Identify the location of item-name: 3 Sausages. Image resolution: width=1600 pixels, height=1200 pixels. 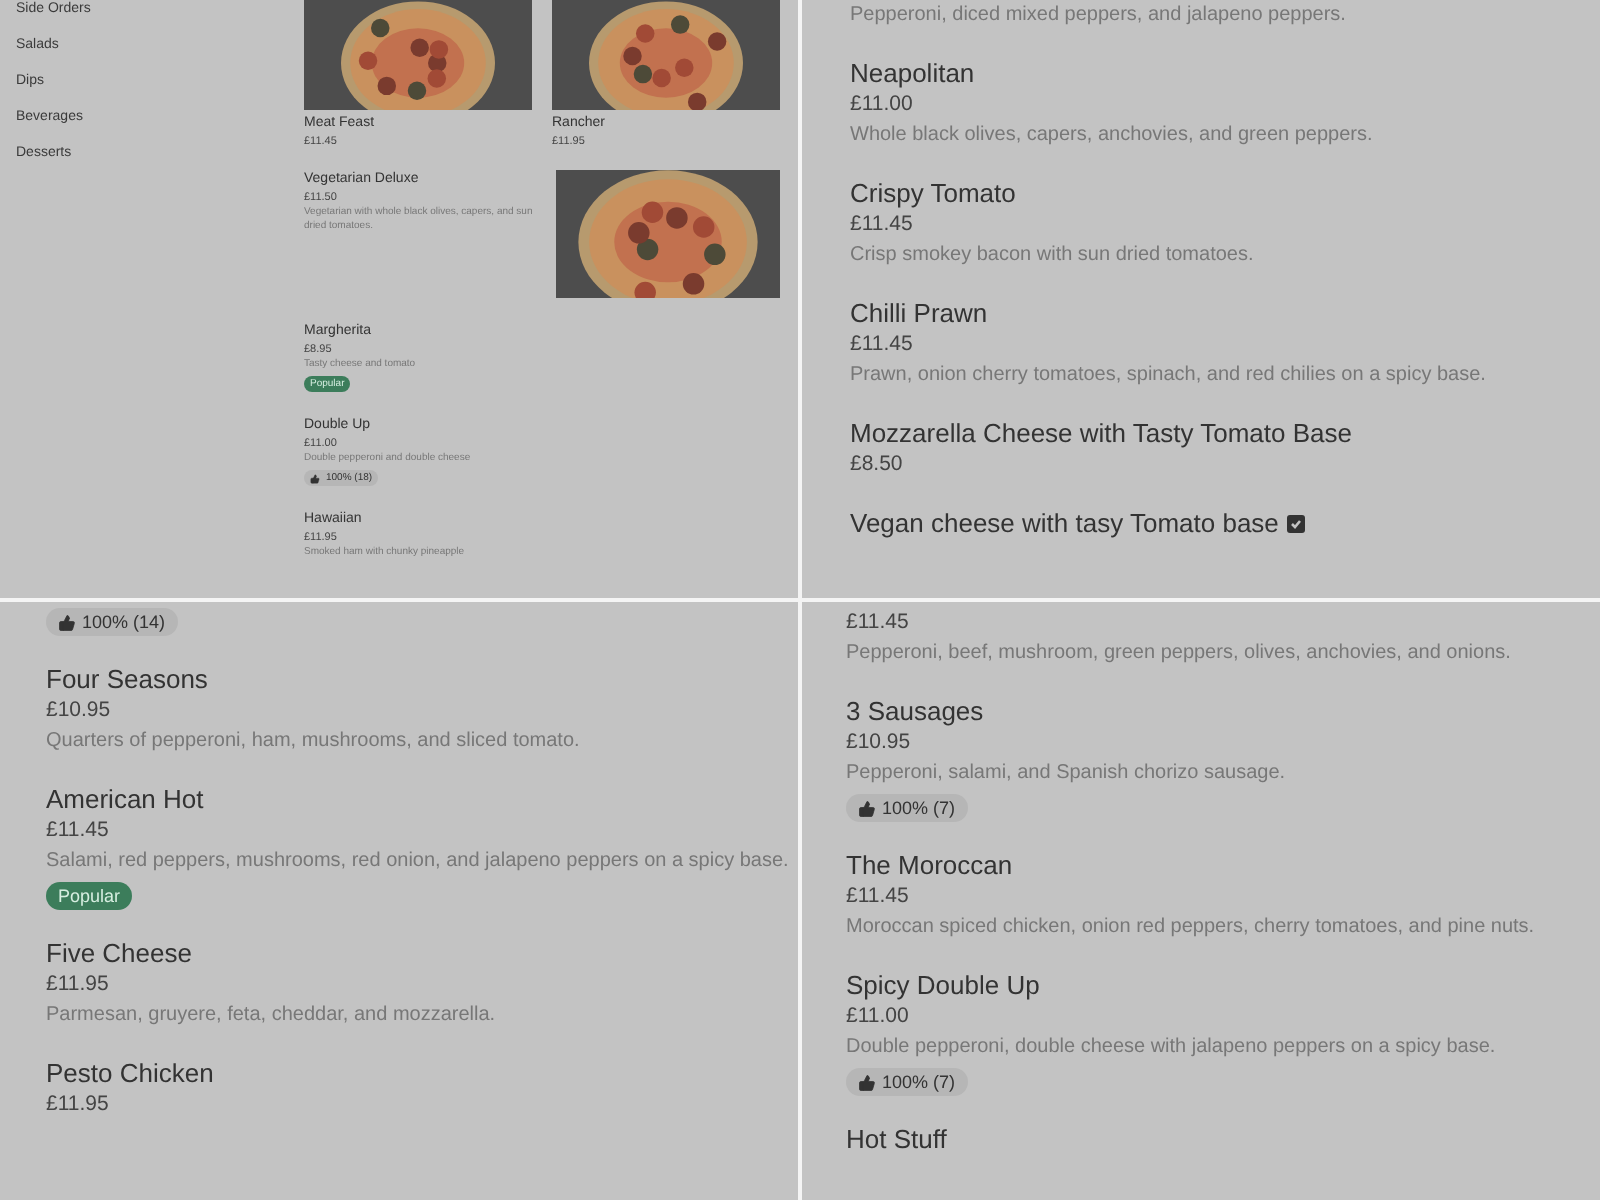
(916, 712).